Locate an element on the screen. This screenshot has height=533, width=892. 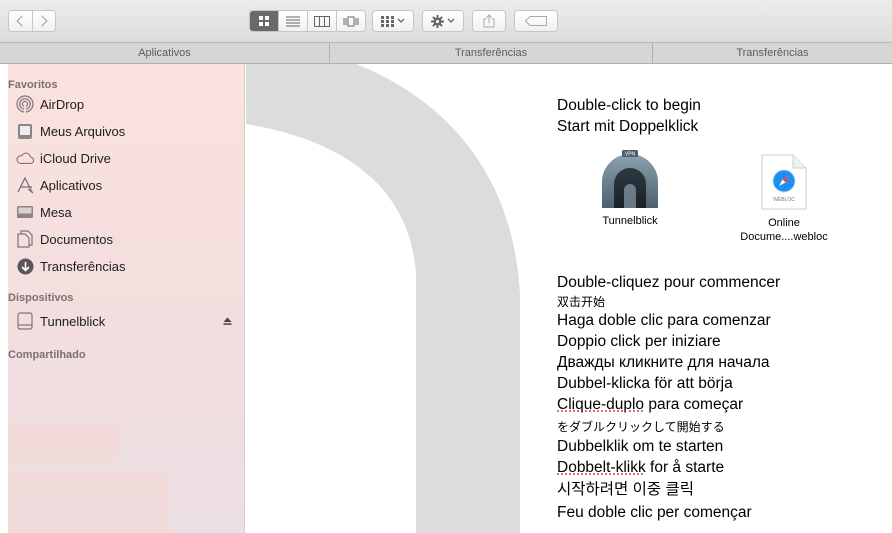
sidebar-item-label: Aplicativos is located at coordinates (71, 185).